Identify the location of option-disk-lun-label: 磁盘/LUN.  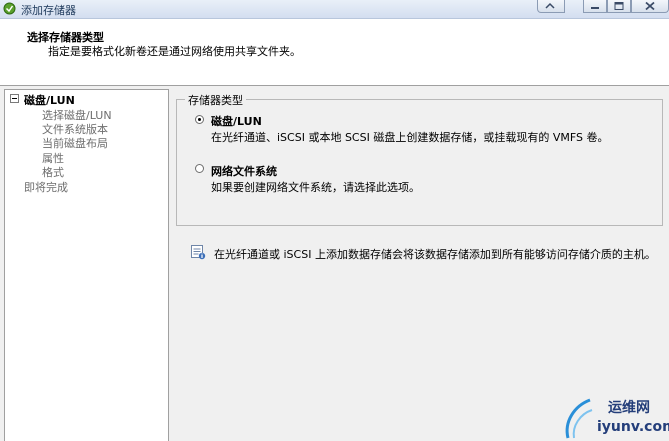
(236, 121).